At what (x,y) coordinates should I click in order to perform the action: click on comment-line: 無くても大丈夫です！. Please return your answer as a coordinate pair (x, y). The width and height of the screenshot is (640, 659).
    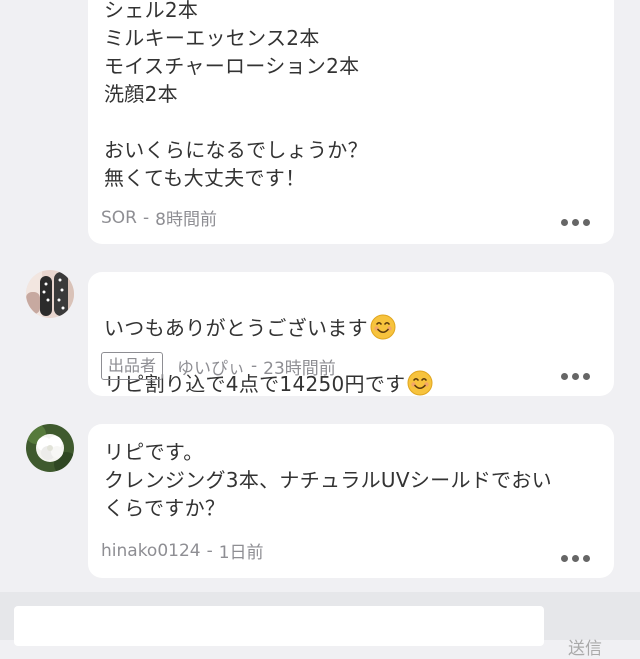
    Looking at the image, I should click on (205, 178).